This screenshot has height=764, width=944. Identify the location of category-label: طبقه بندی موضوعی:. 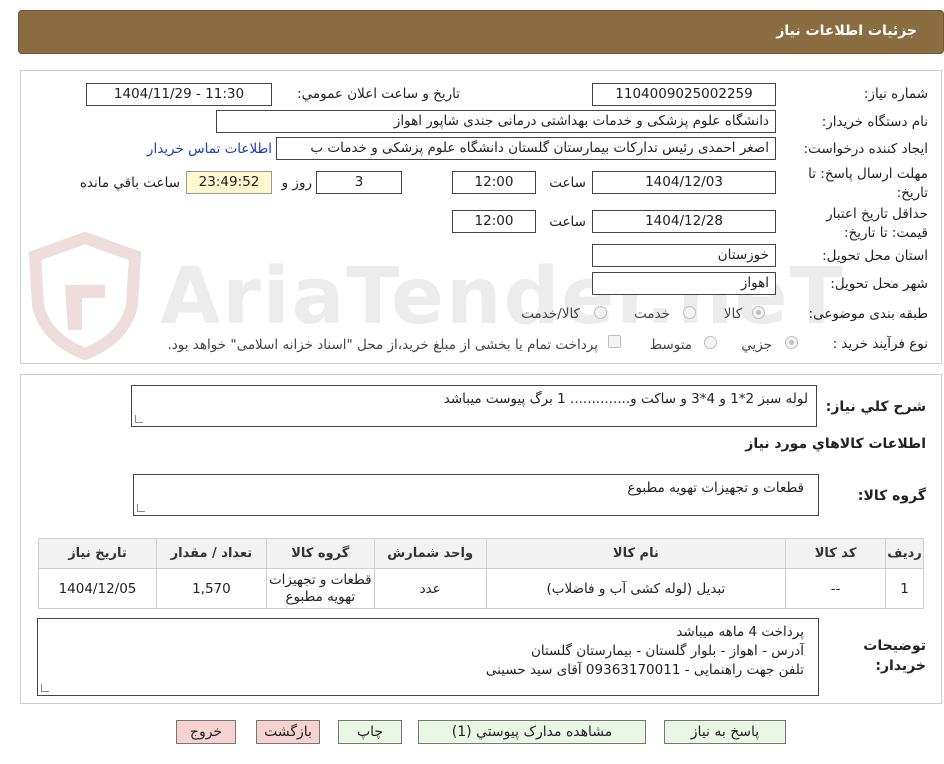
(868, 314).